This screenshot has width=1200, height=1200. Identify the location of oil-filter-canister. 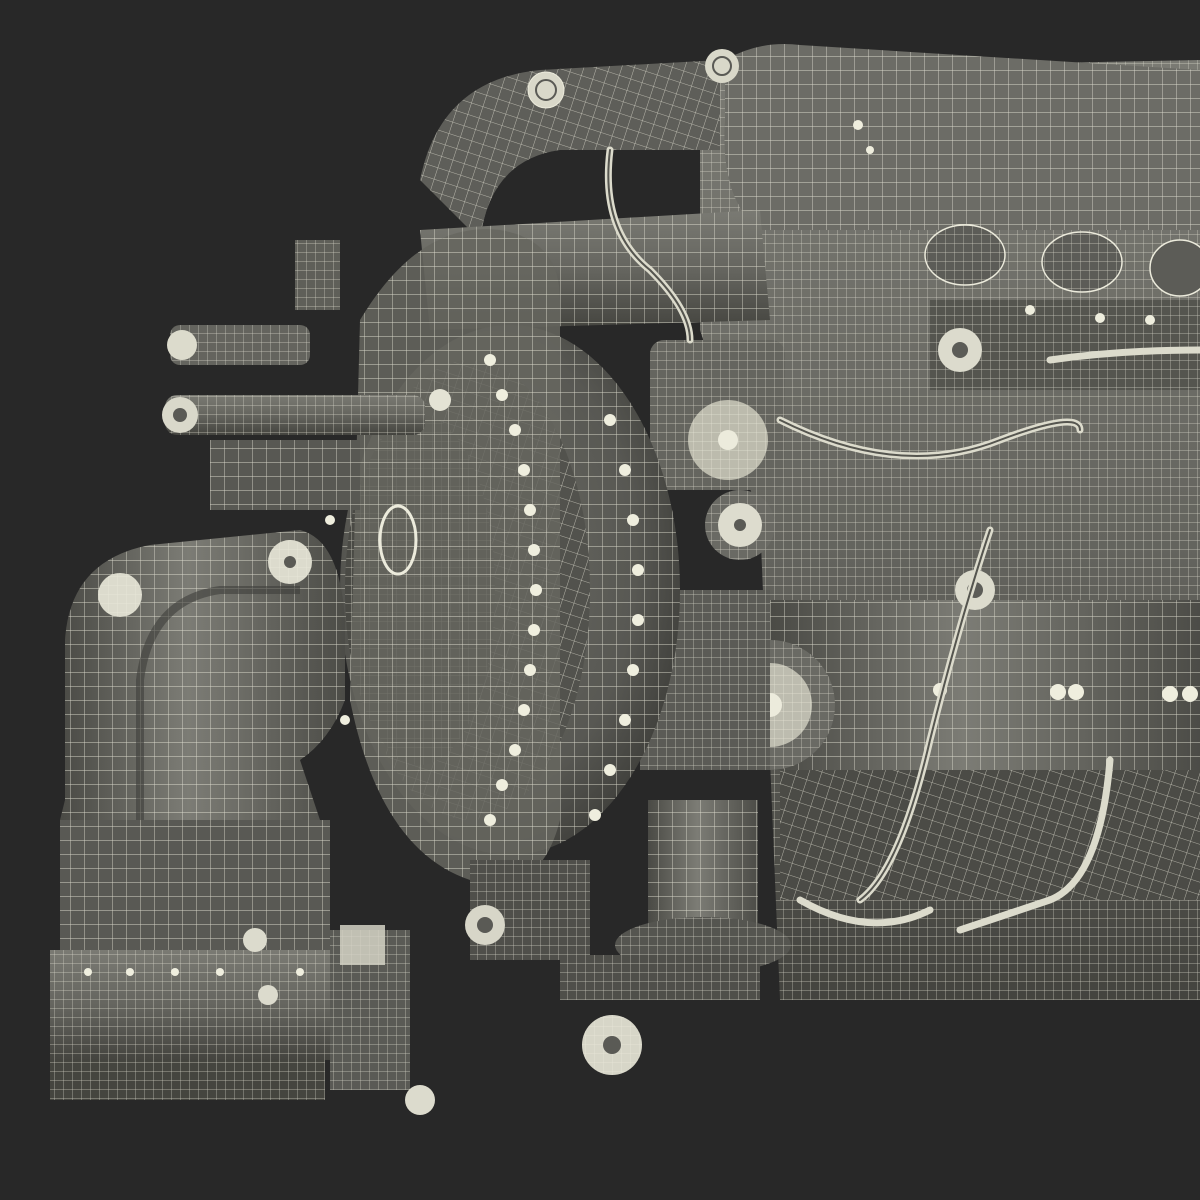
(675, 937).